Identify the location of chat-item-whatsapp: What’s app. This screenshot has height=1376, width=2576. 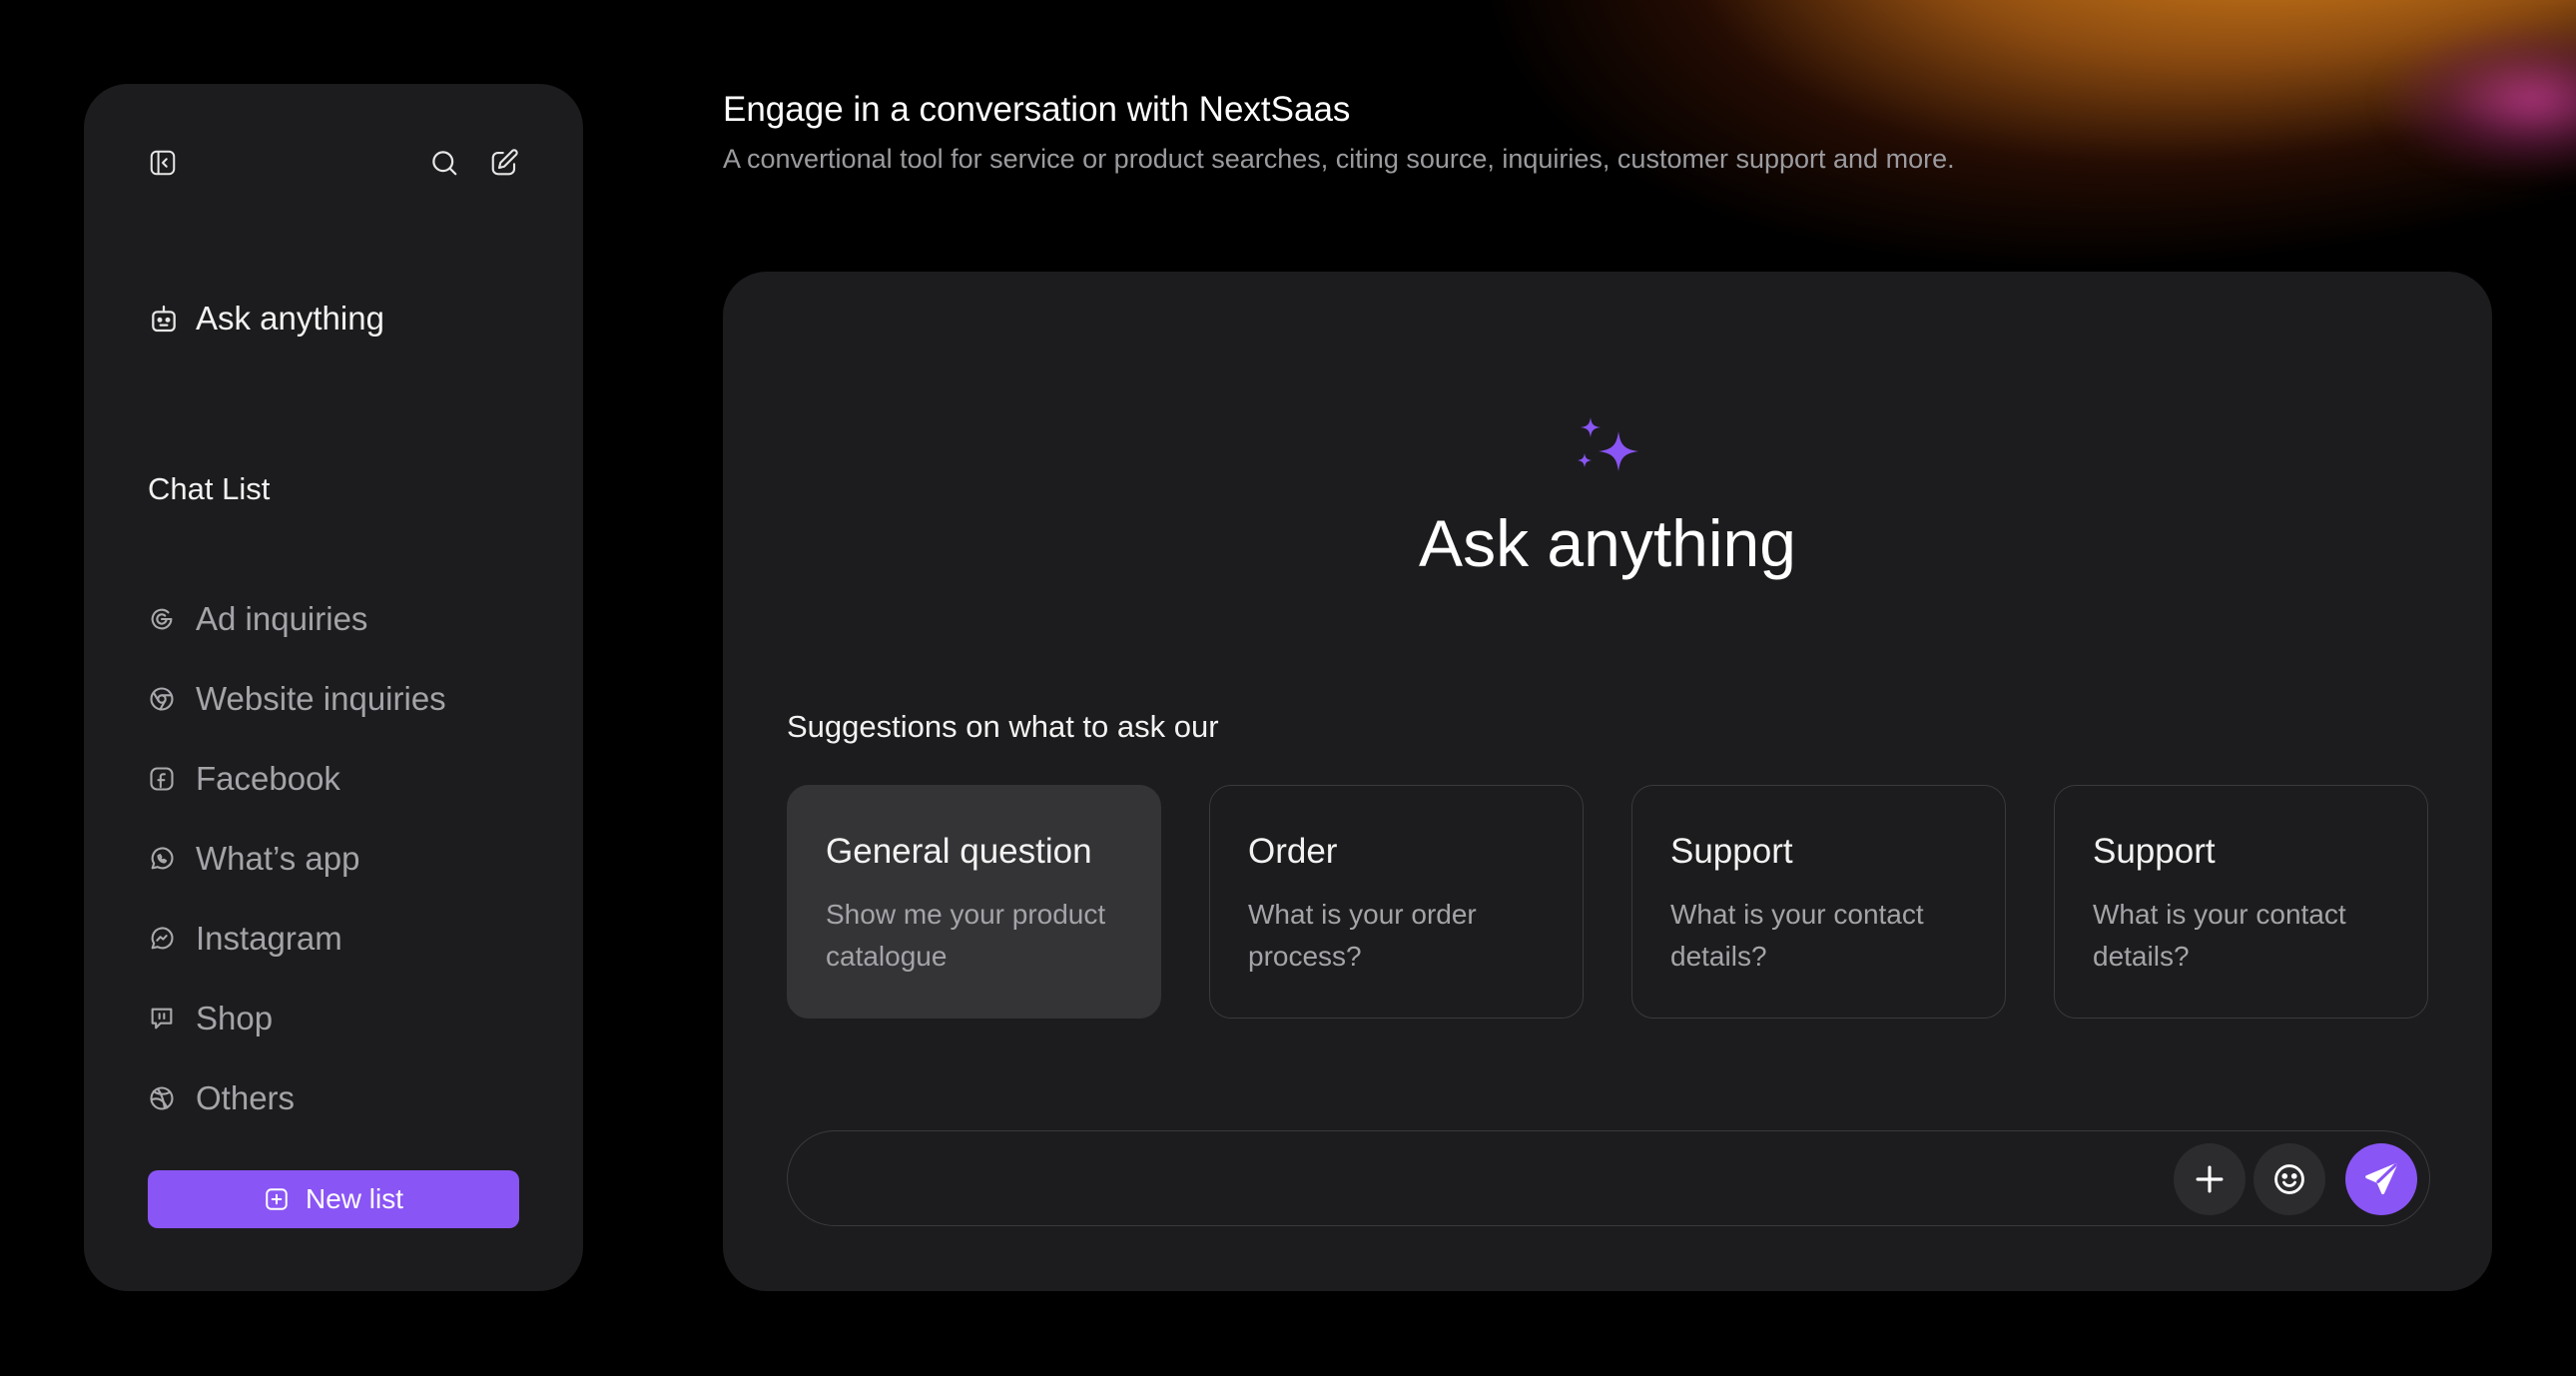
(297, 859).